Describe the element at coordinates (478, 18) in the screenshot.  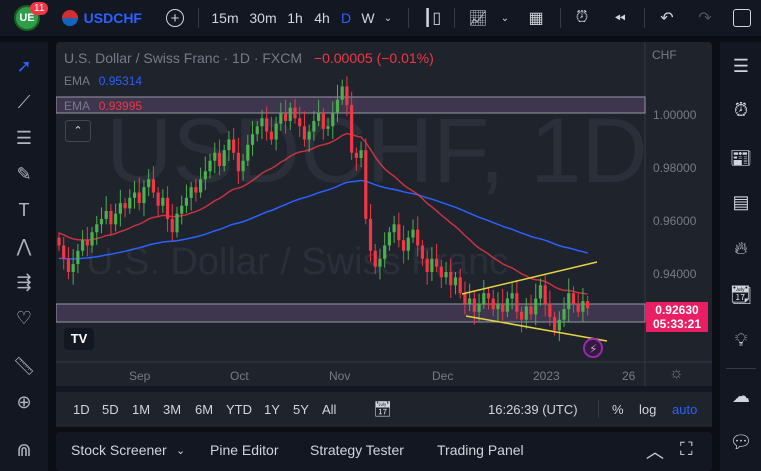
I see `indicators-icon: 📈︎` at that location.